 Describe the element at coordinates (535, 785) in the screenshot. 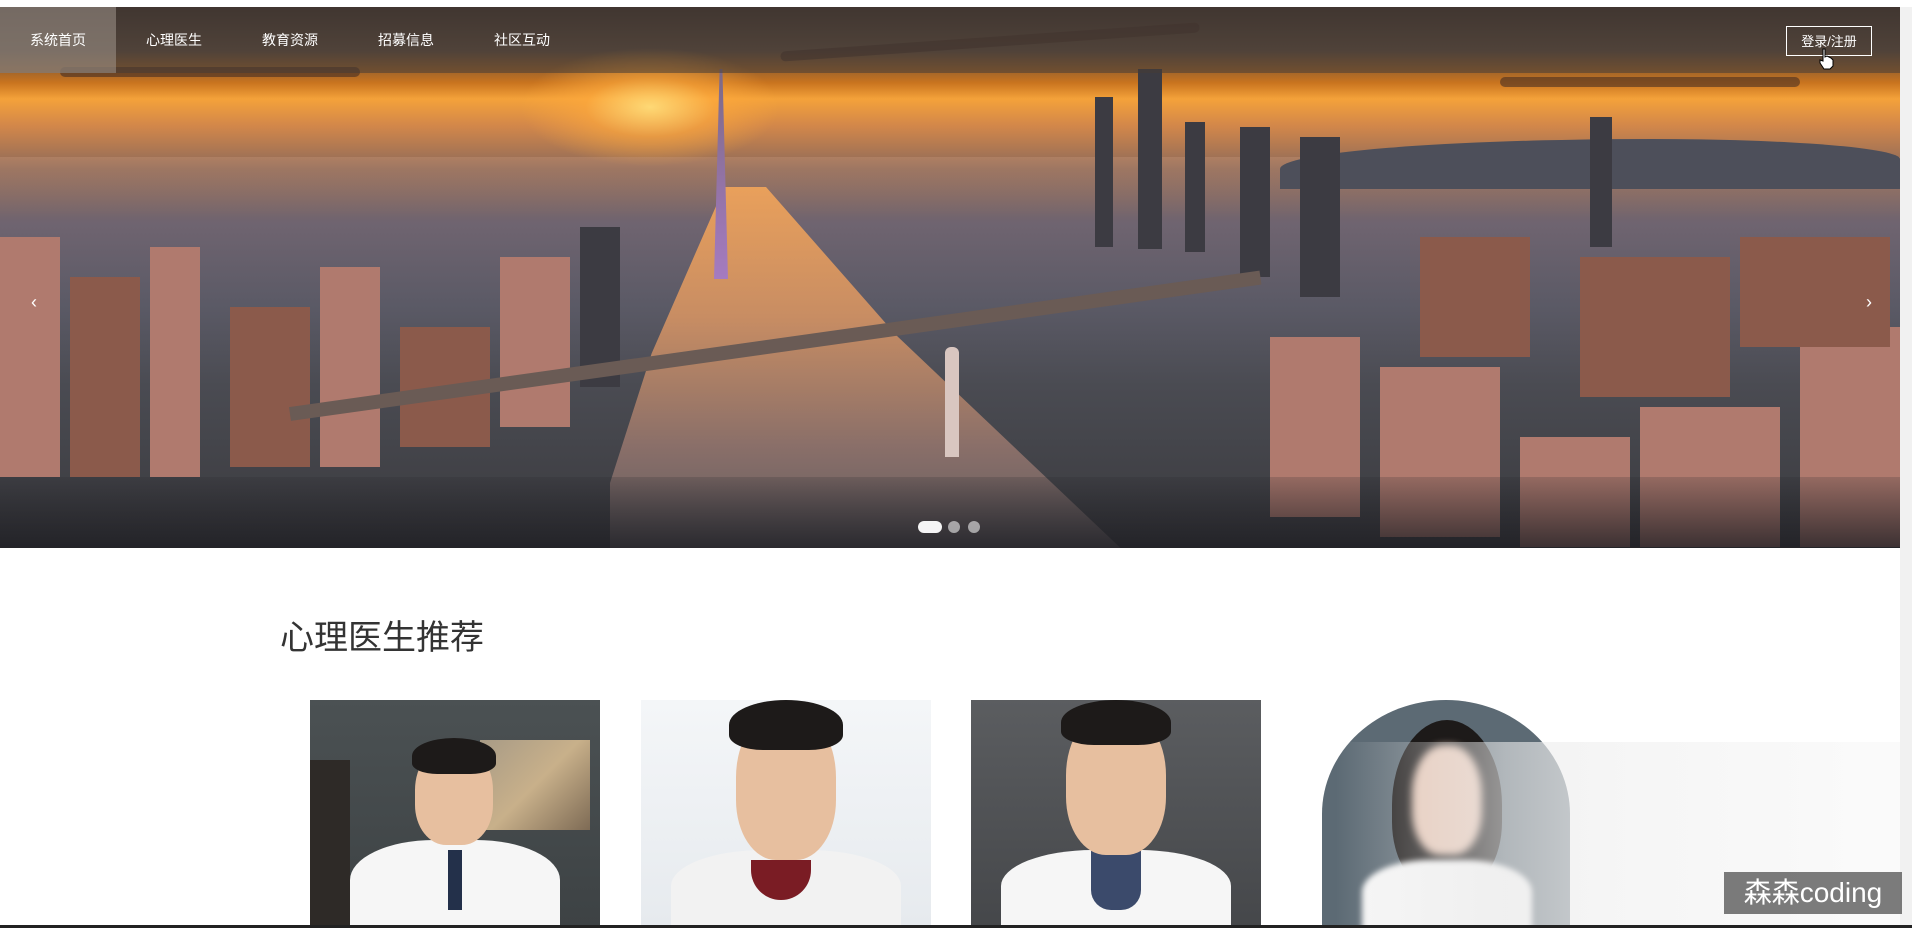

I see `wall-painting` at that location.